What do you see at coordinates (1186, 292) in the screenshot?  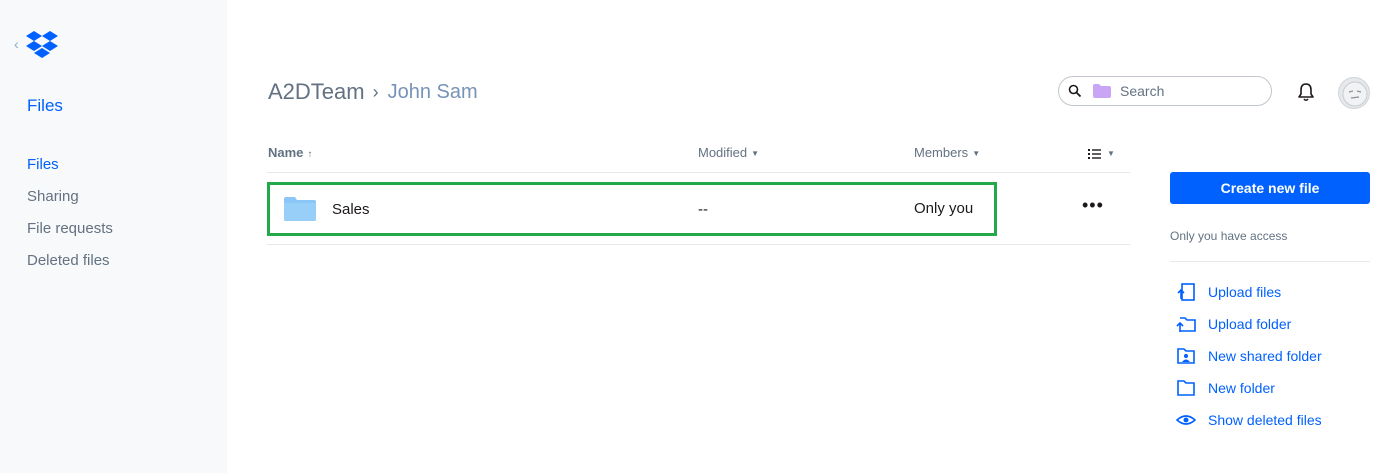 I see `upload-files-icon` at bounding box center [1186, 292].